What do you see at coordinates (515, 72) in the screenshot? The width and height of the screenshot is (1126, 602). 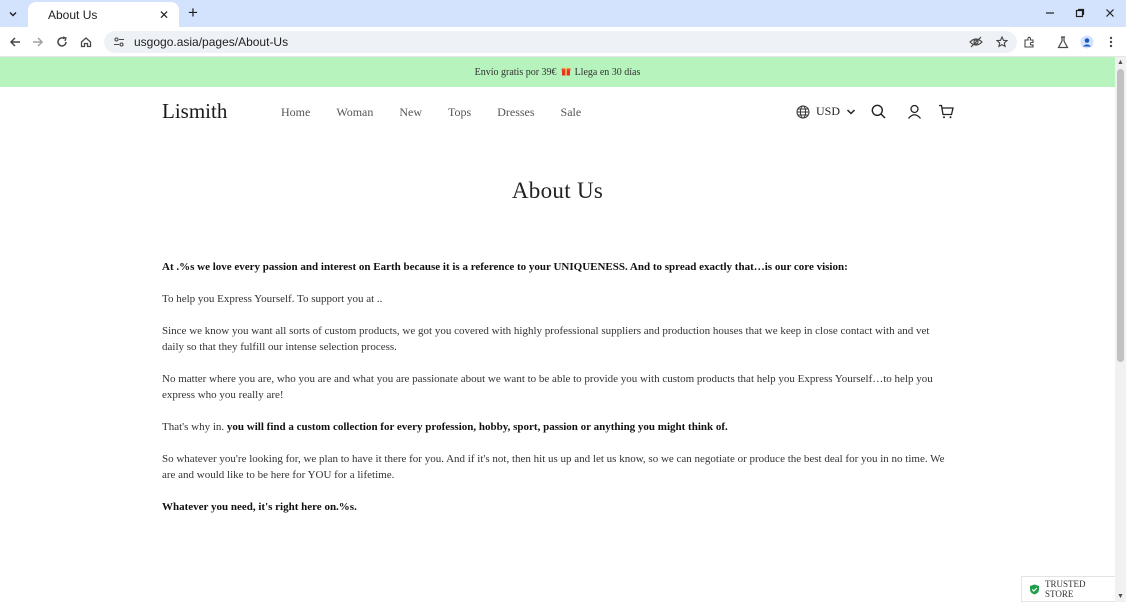 I see `announcement-text-shipping: Envío gratis por 39€` at bounding box center [515, 72].